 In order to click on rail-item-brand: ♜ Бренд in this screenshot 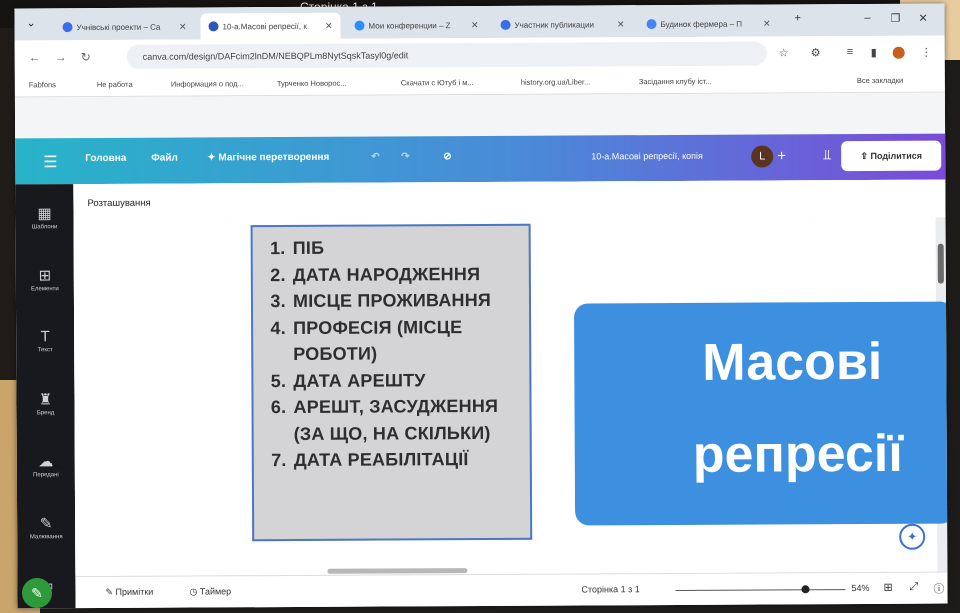, I will do `click(45, 403)`.